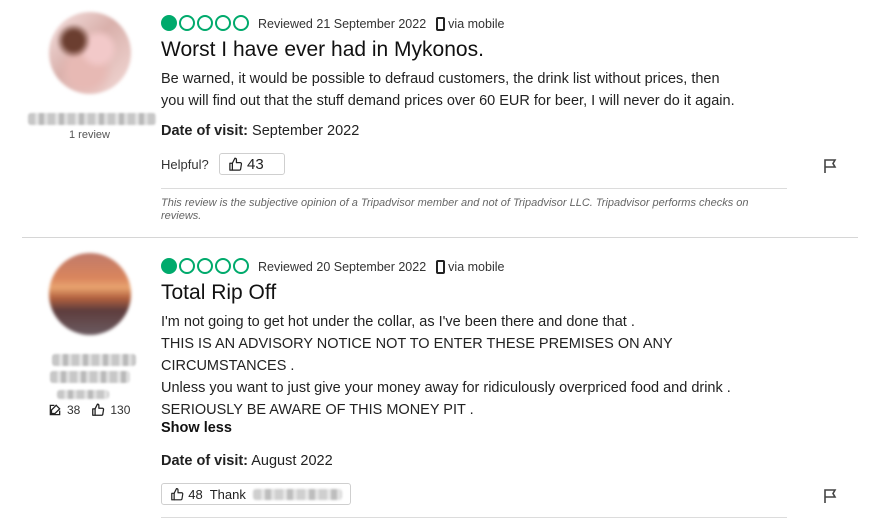  I want to click on reviewer-location-blurred, so click(90, 377).